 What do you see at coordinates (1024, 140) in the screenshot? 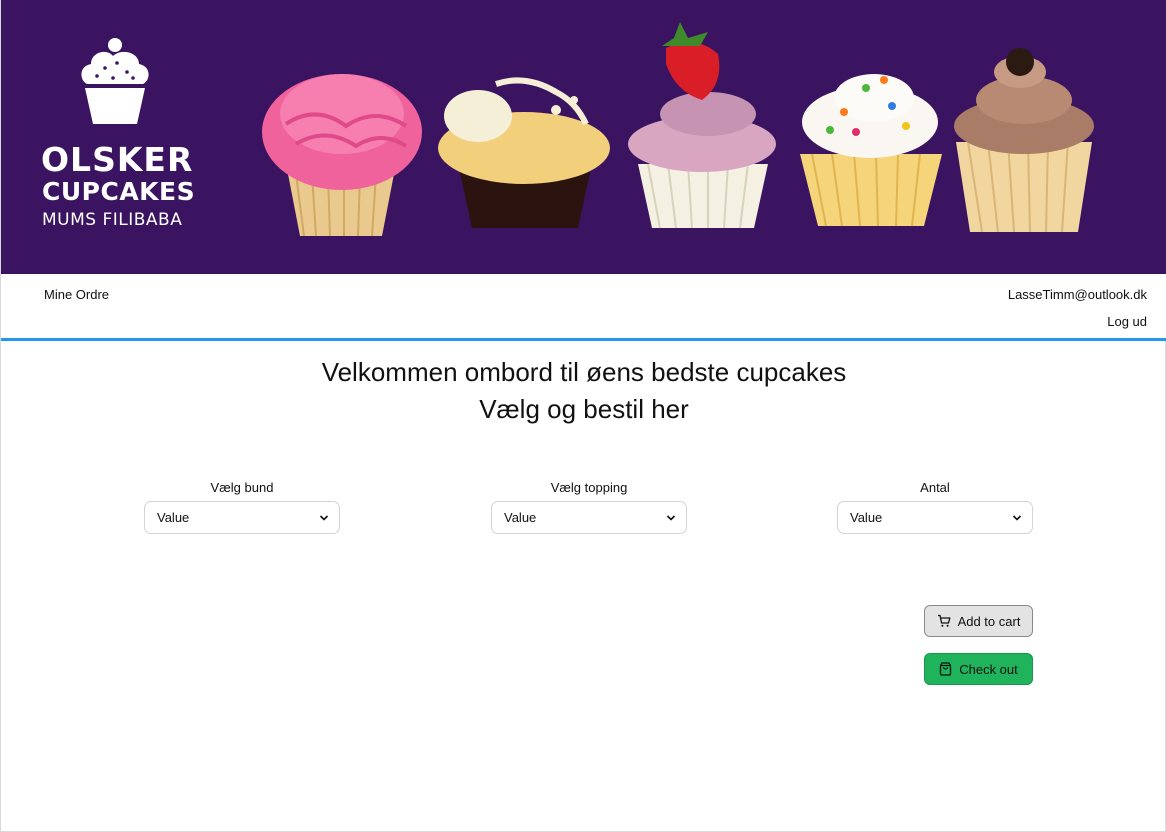
I see `cupcake-chocolate-image` at bounding box center [1024, 140].